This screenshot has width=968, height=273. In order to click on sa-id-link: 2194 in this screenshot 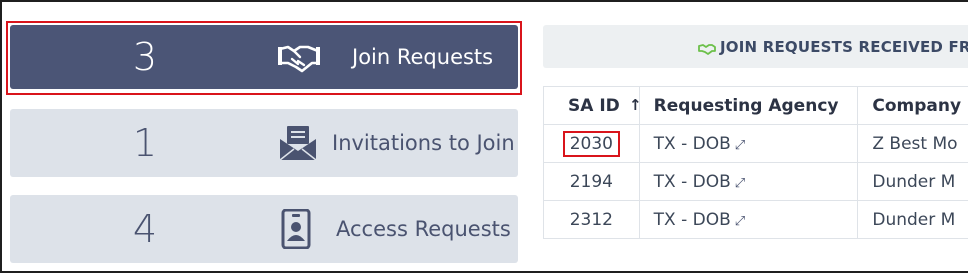, I will do `click(591, 182)`.